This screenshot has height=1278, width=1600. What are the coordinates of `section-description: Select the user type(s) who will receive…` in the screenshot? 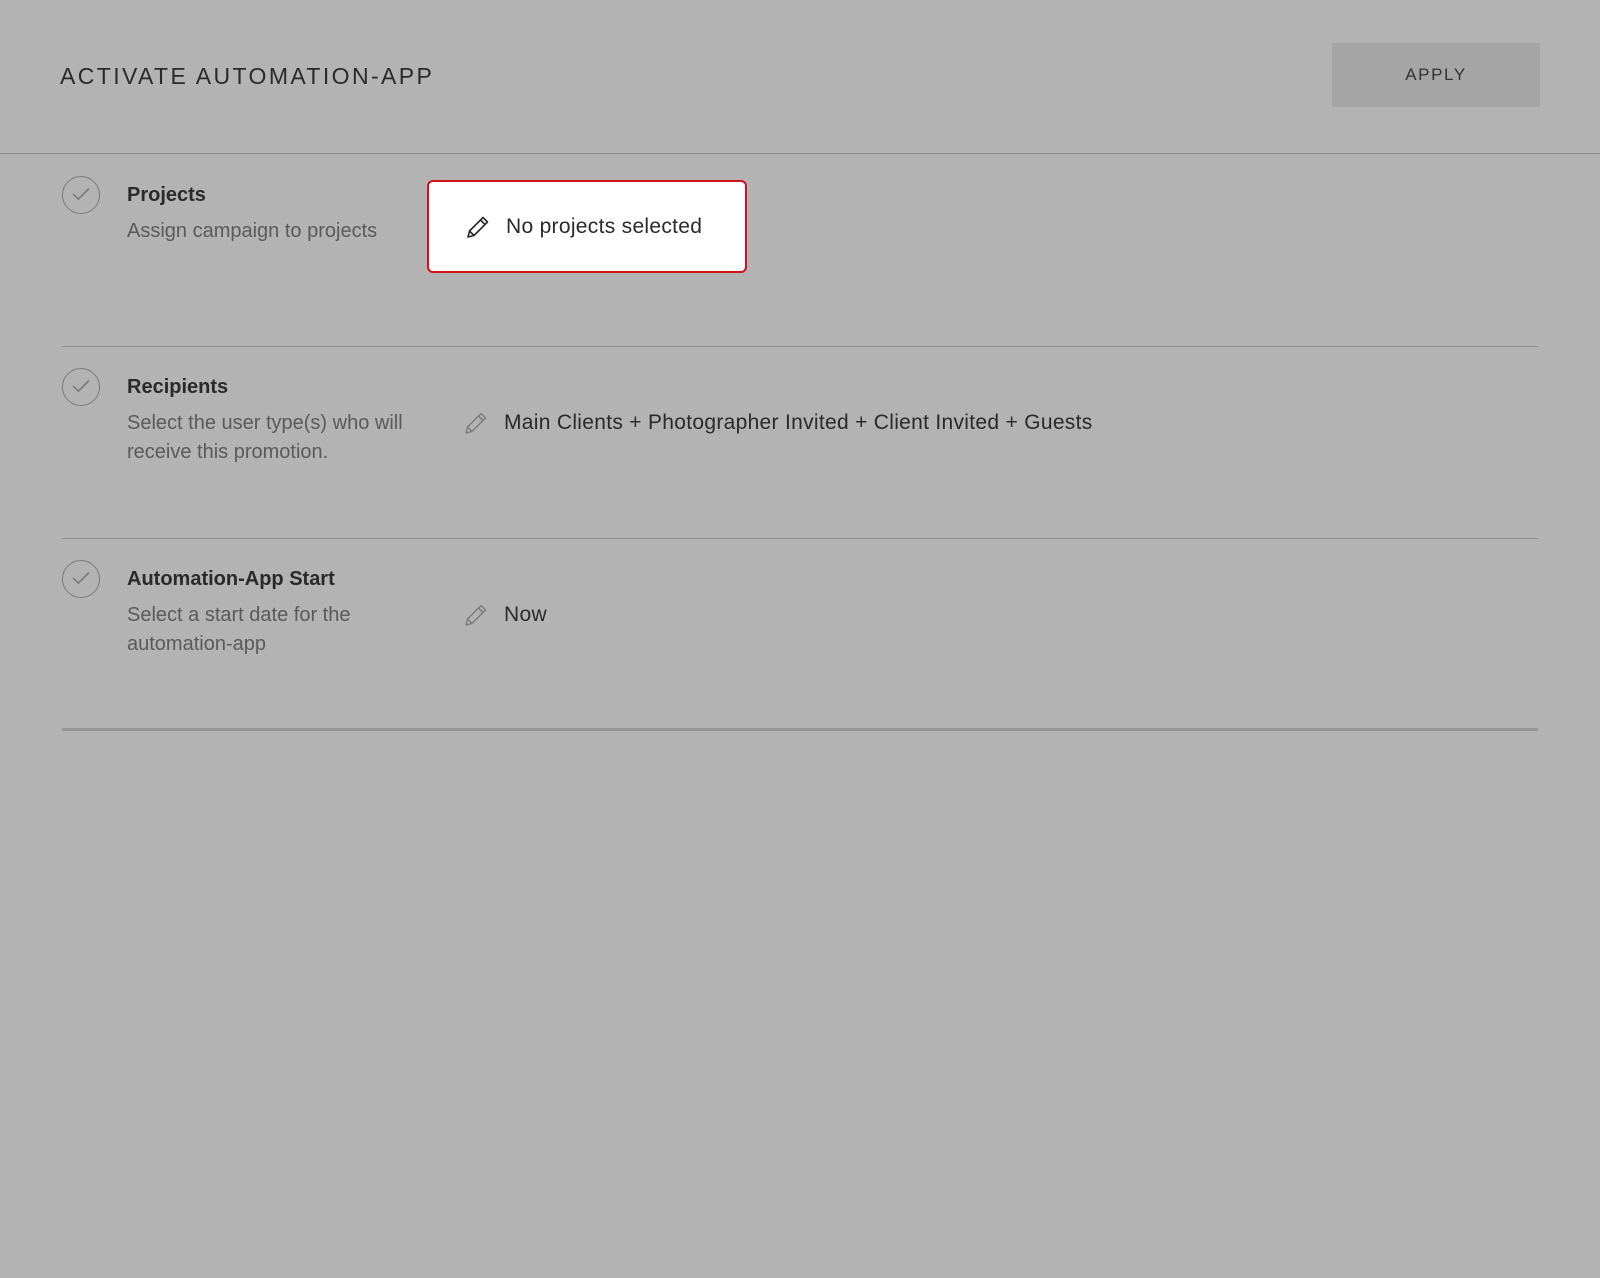 It's located at (265, 437).